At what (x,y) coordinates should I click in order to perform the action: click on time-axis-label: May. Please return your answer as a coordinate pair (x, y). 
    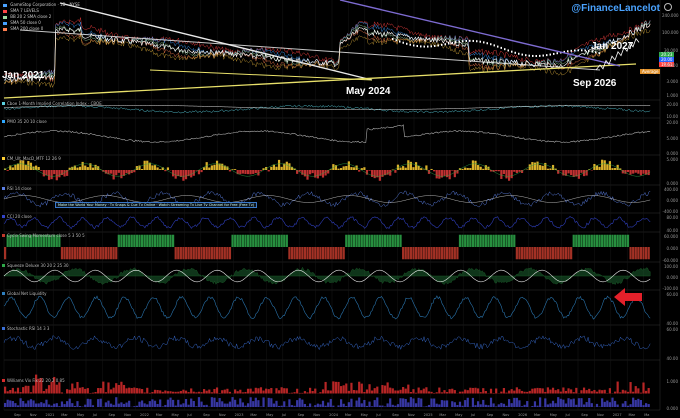
    Looking at the image, I should click on (553, 415).